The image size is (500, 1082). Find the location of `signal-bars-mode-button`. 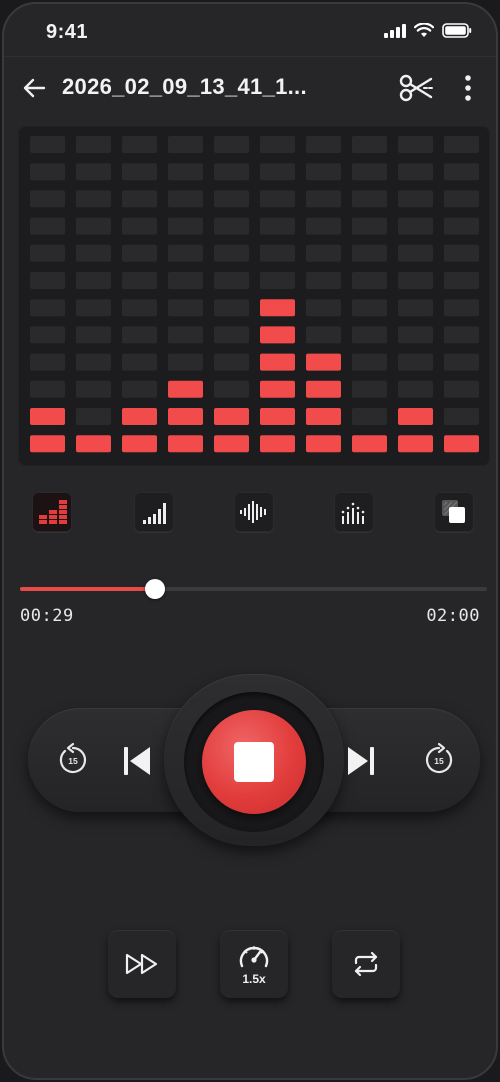

signal-bars-mode-button is located at coordinates (154, 512).